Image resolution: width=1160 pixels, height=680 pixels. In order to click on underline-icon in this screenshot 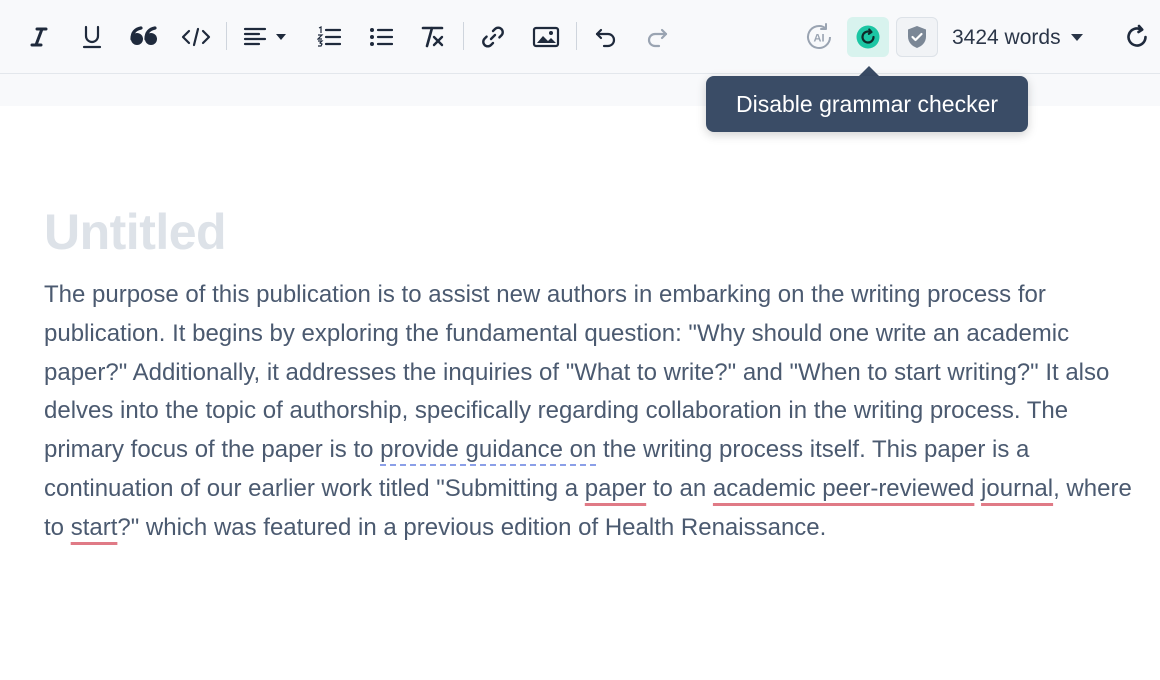, I will do `click(92, 37)`.